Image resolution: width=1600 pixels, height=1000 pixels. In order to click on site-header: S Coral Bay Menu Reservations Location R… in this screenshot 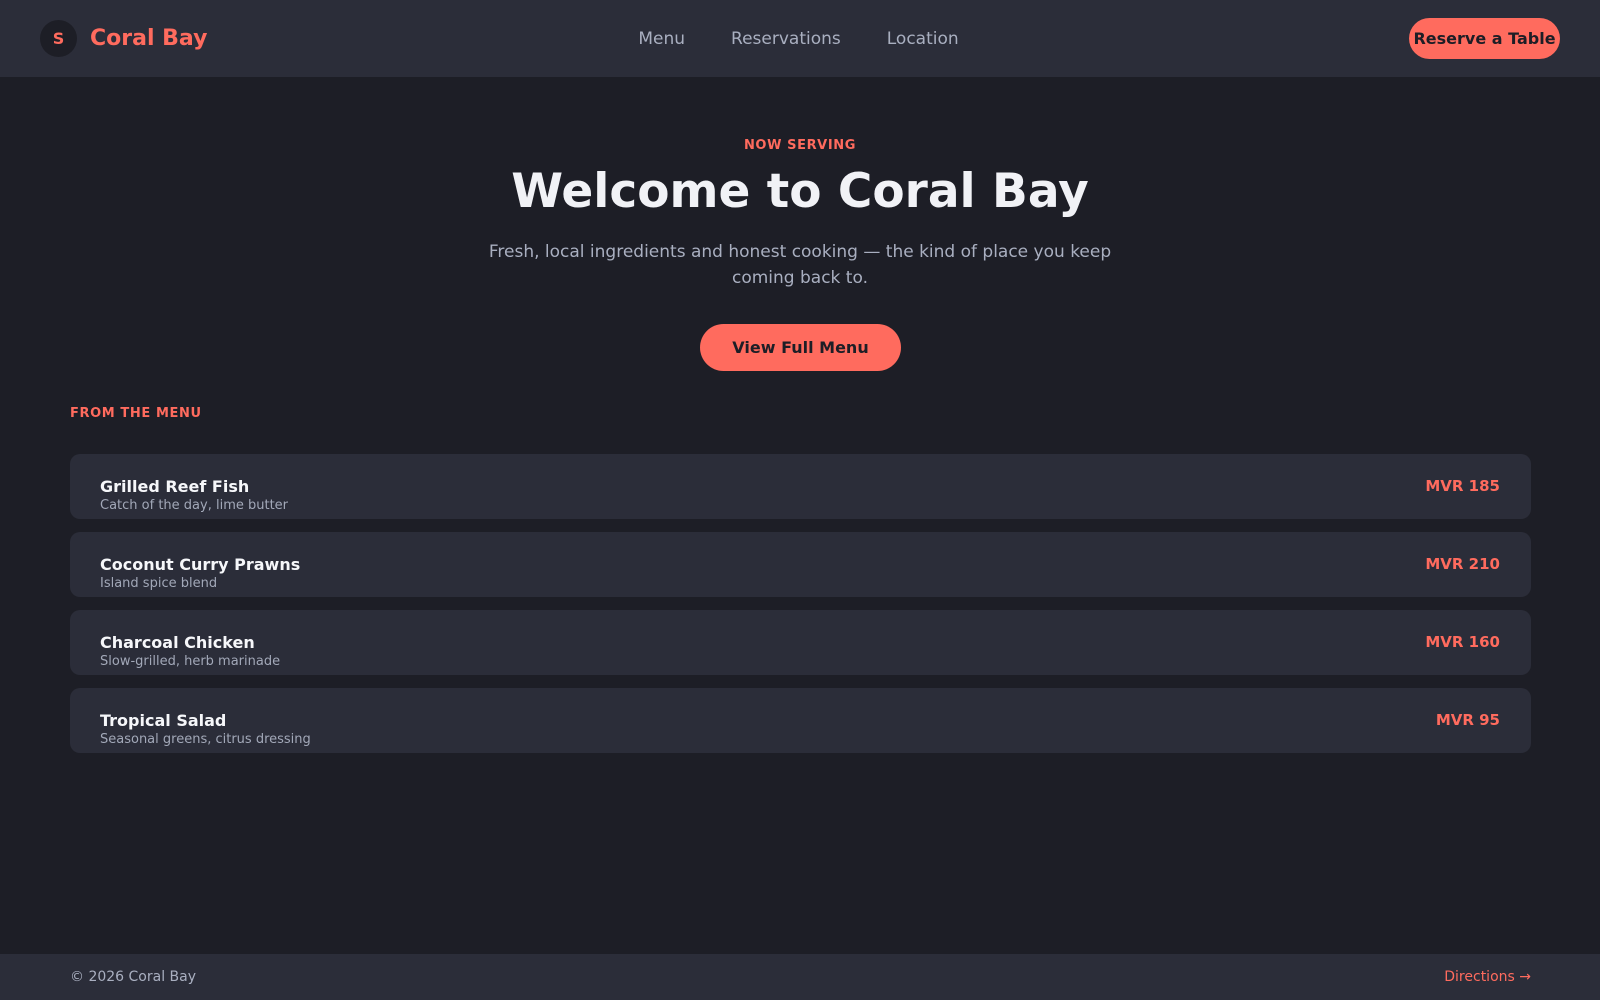, I will do `click(800, 38)`.